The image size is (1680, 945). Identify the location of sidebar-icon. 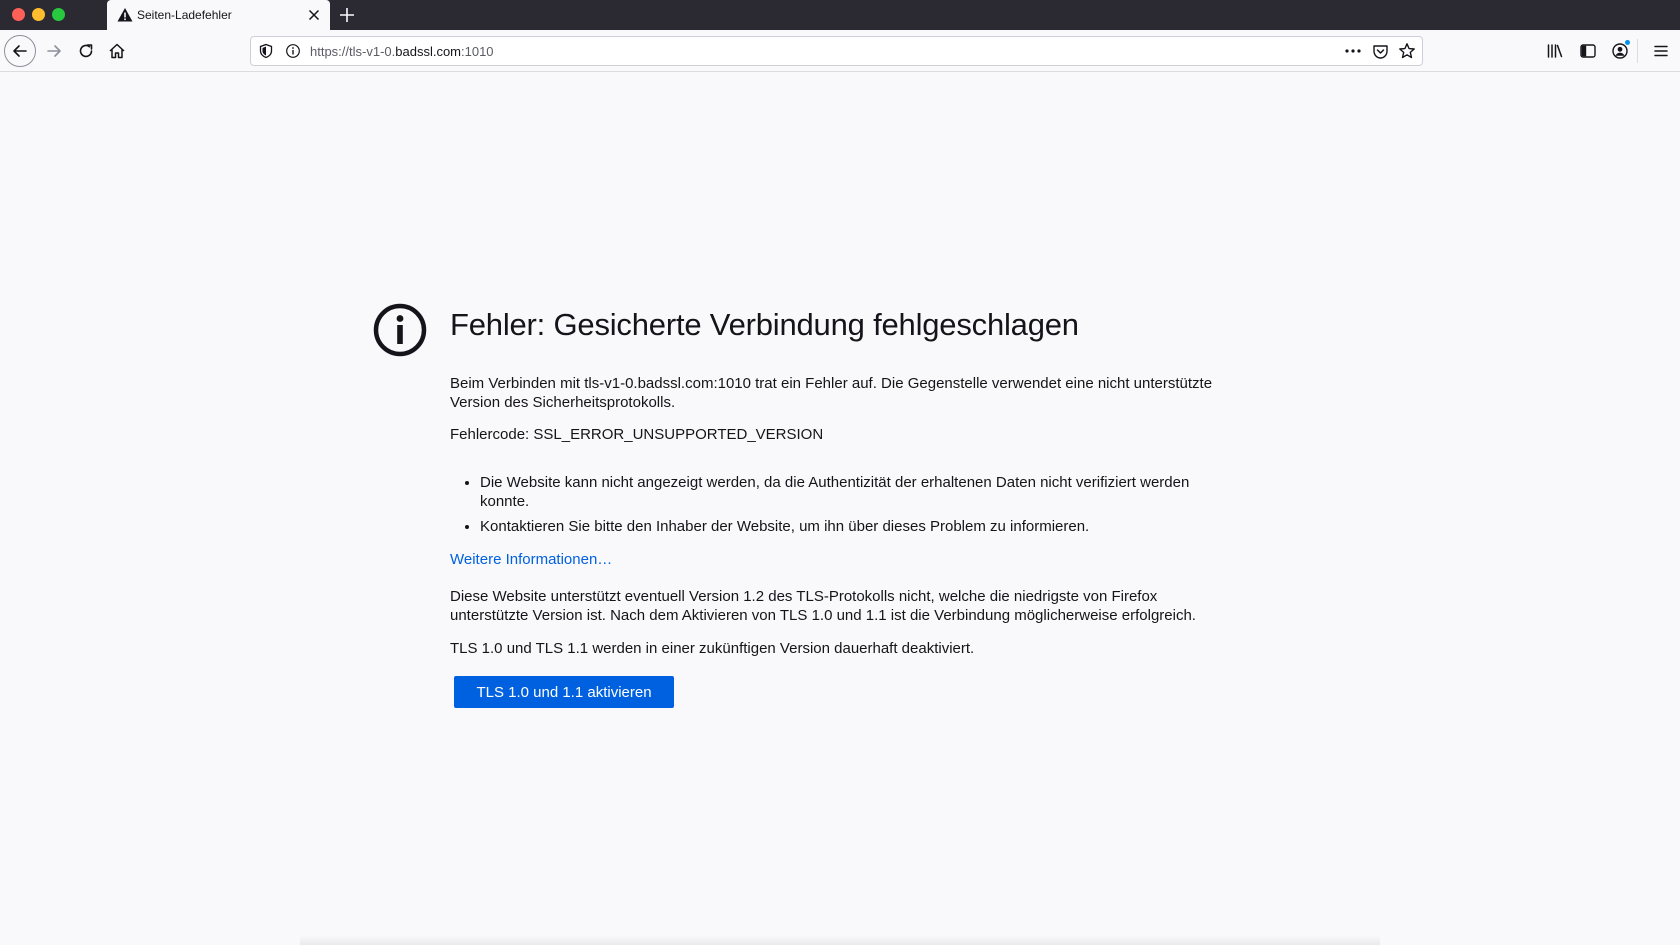
(1588, 51).